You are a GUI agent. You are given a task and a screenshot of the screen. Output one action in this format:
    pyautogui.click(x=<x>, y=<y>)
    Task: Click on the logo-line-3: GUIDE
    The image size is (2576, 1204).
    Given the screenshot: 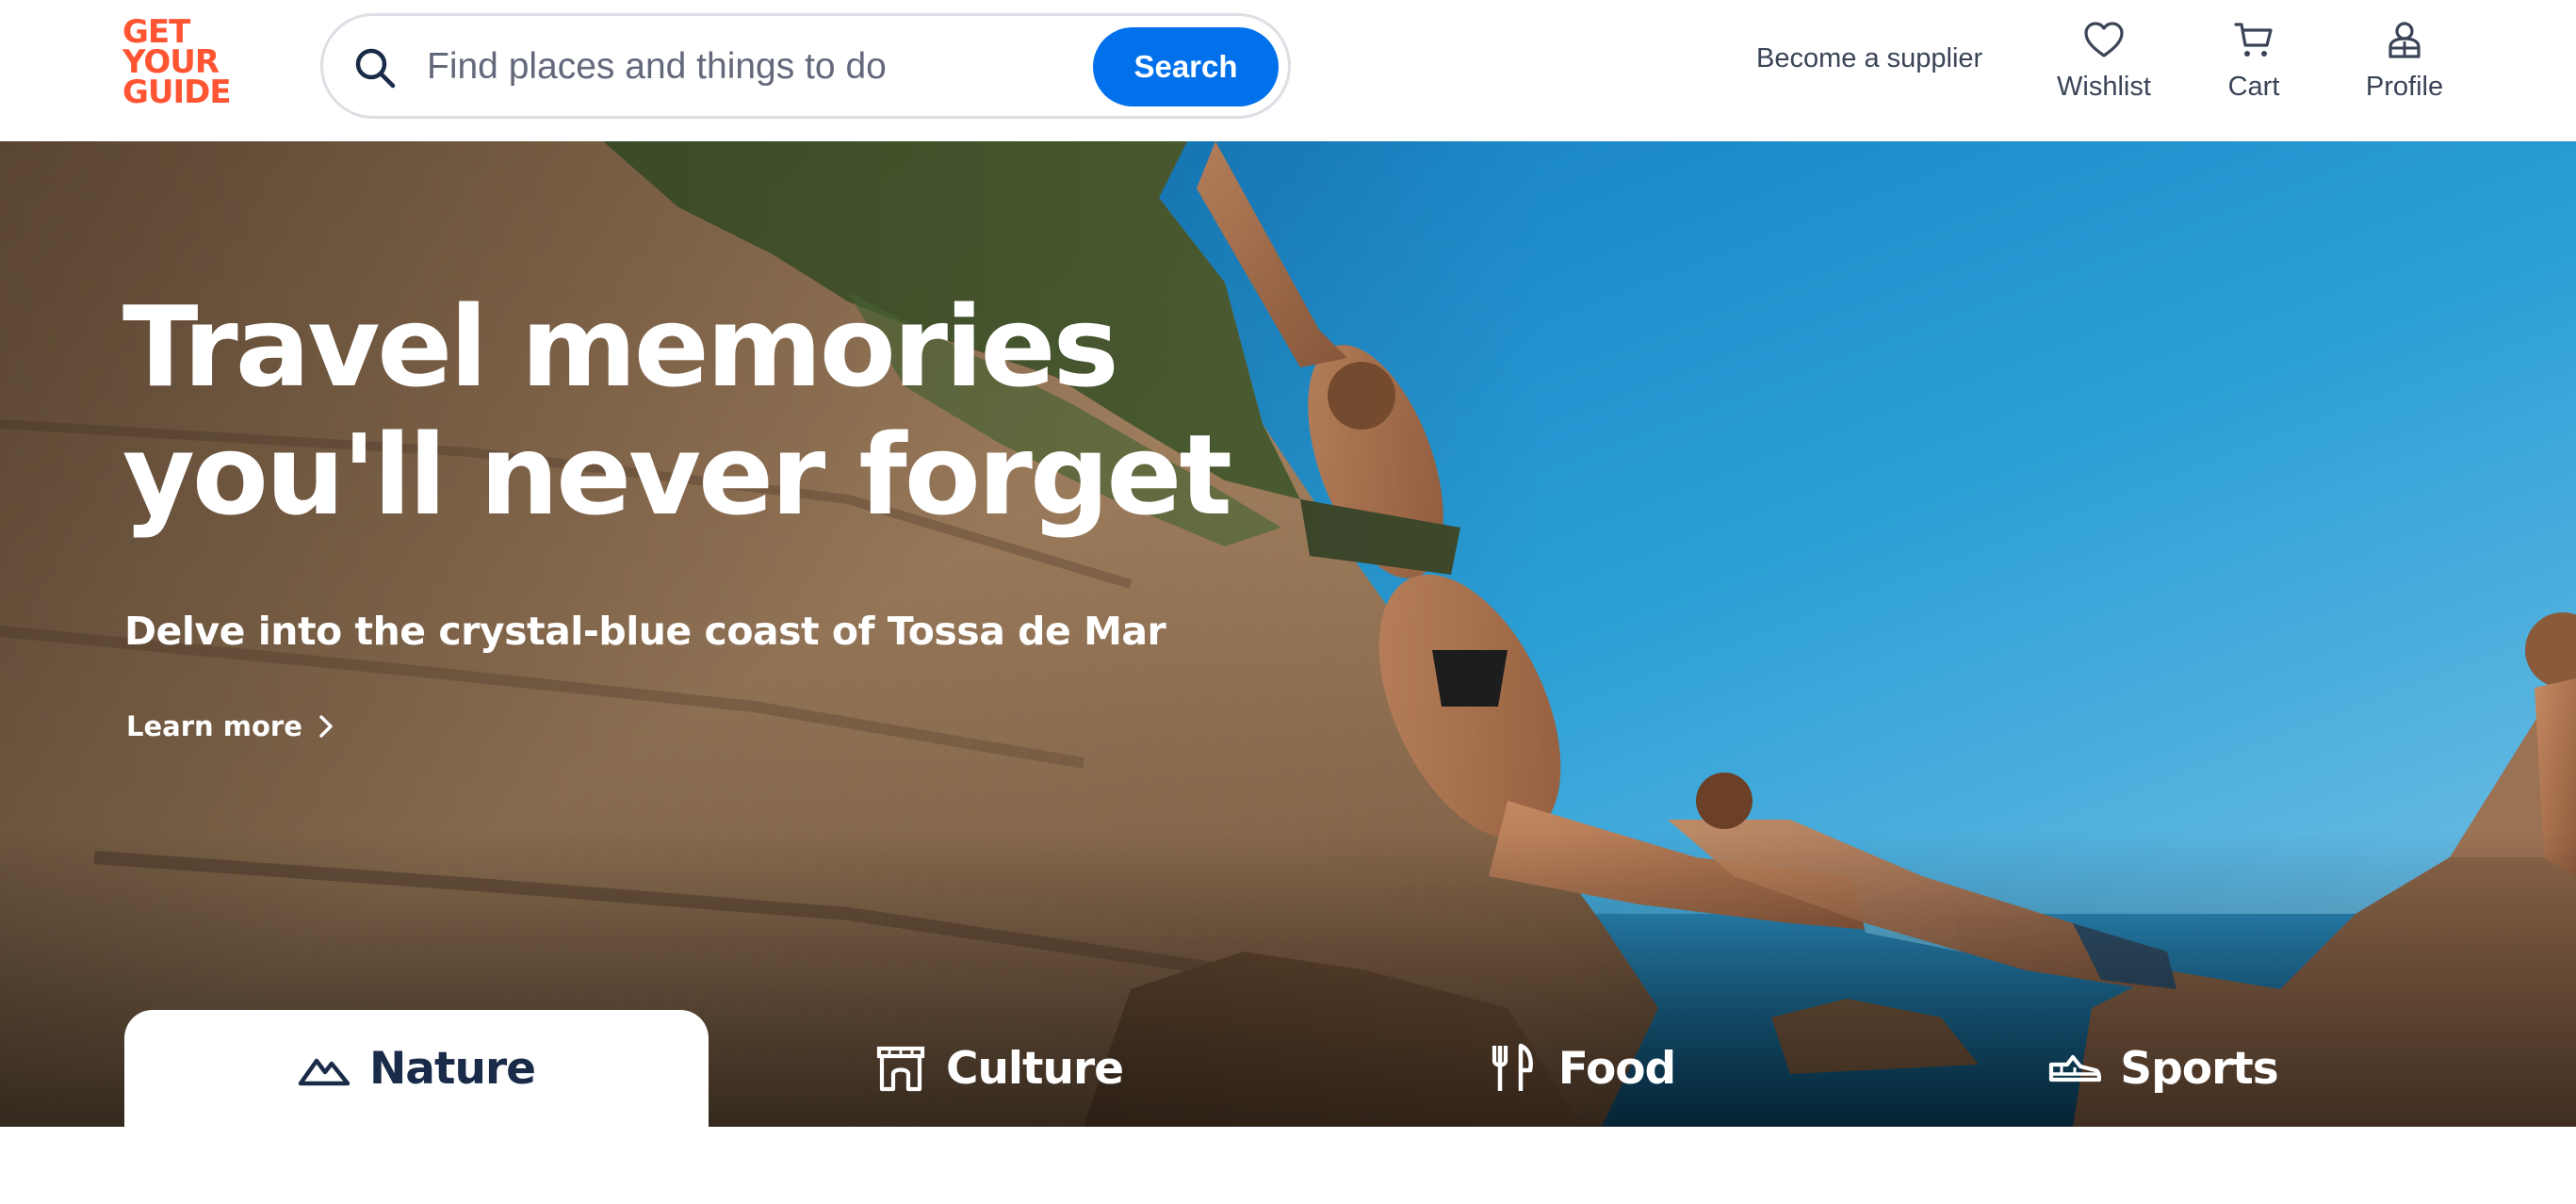 What is the action you would take?
    pyautogui.click(x=177, y=92)
    